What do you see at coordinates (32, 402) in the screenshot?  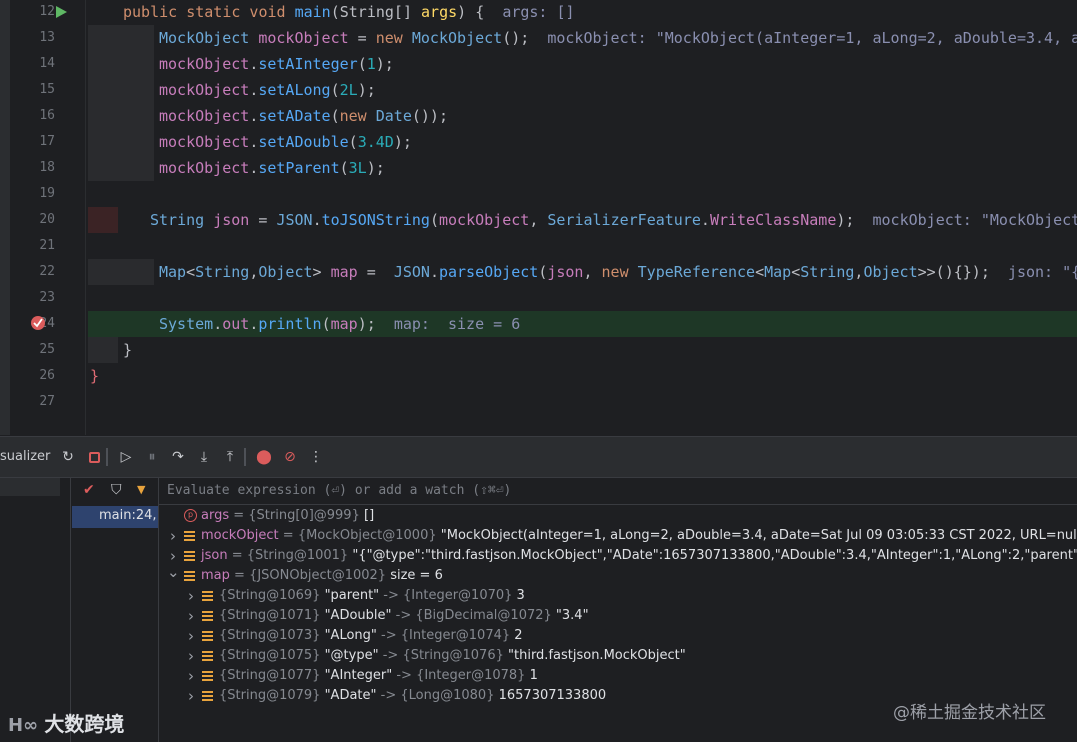 I see `line-number: 27` at bounding box center [32, 402].